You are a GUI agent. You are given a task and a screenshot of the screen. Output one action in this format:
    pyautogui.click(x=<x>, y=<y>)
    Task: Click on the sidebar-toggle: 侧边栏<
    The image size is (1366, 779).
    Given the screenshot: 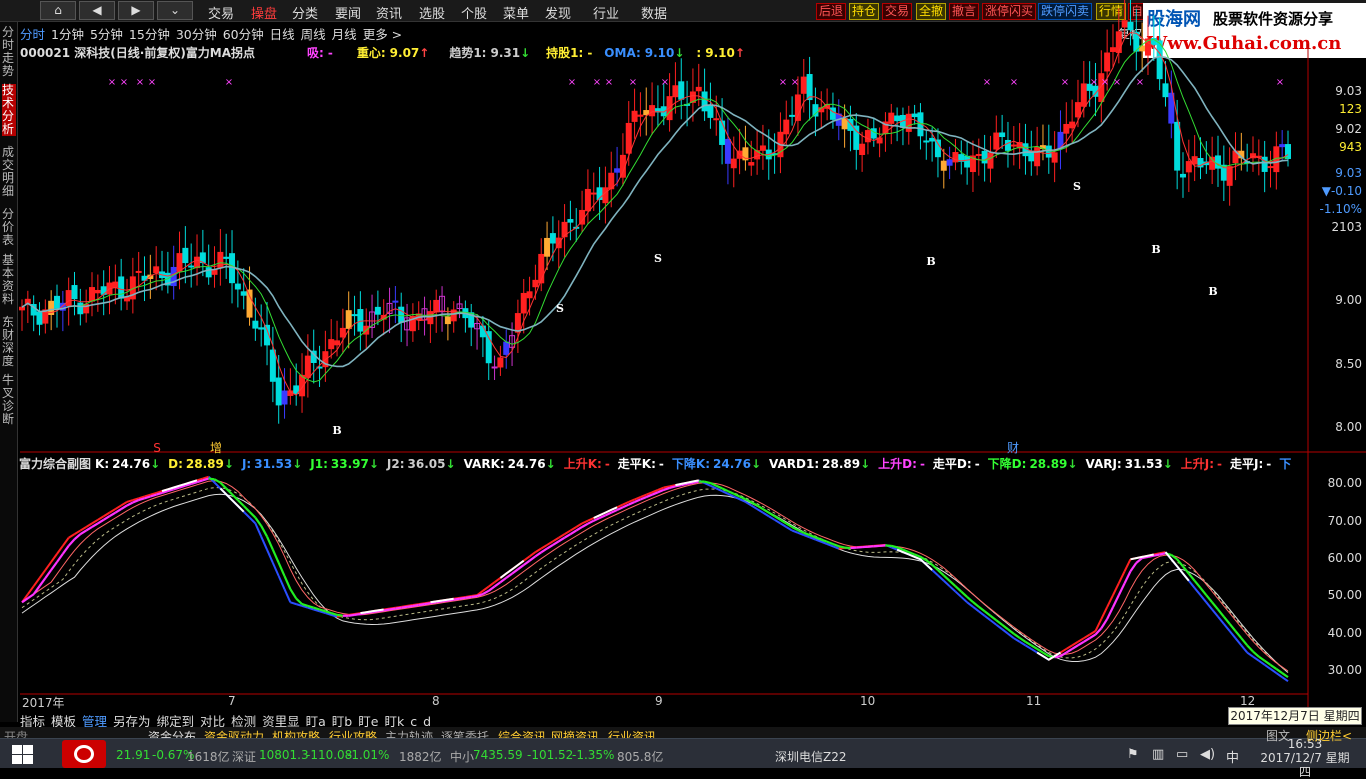 What is the action you would take?
    pyautogui.click(x=1329, y=735)
    